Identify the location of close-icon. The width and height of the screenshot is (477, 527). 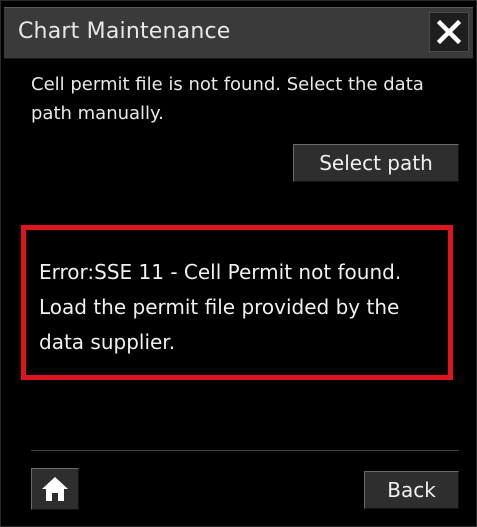
(449, 32).